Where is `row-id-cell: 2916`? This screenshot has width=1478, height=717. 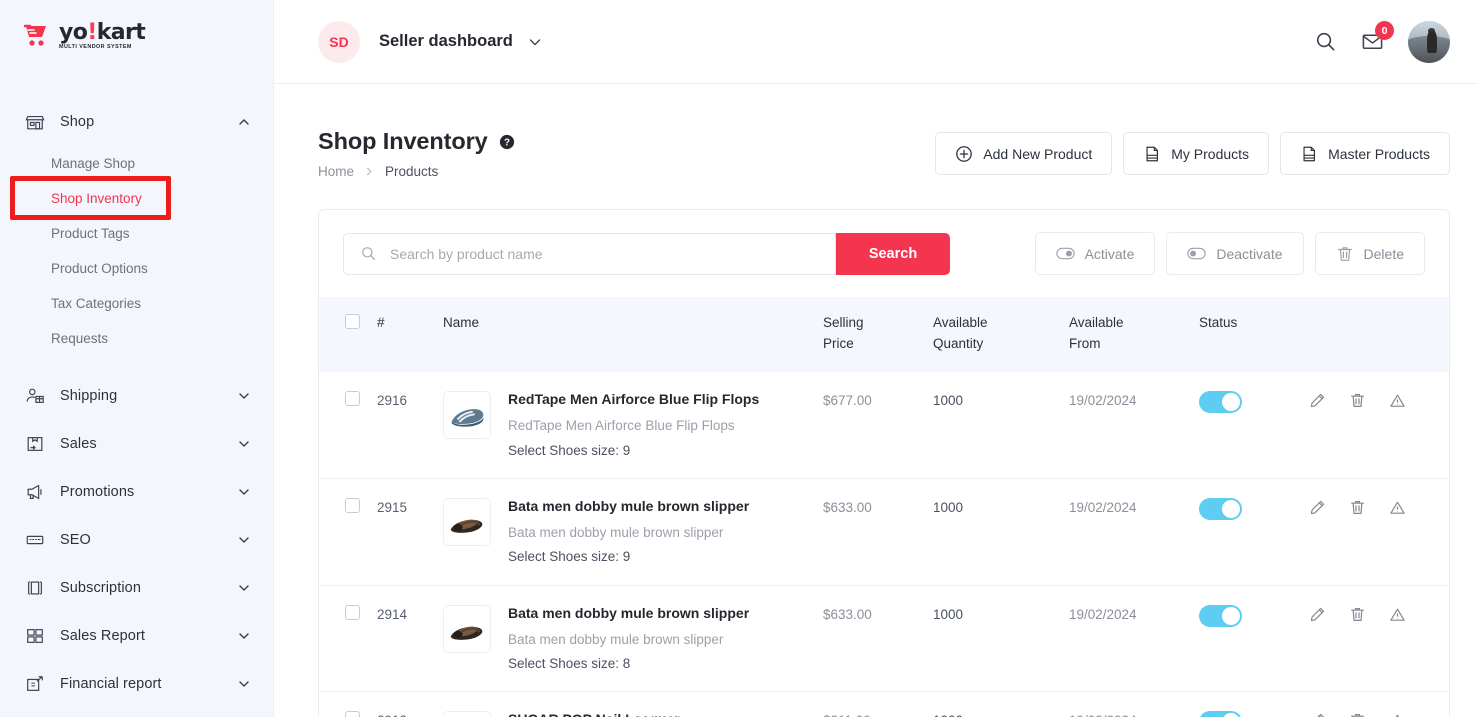 row-id-cell: 2916 is located at coordinates (410, 425).